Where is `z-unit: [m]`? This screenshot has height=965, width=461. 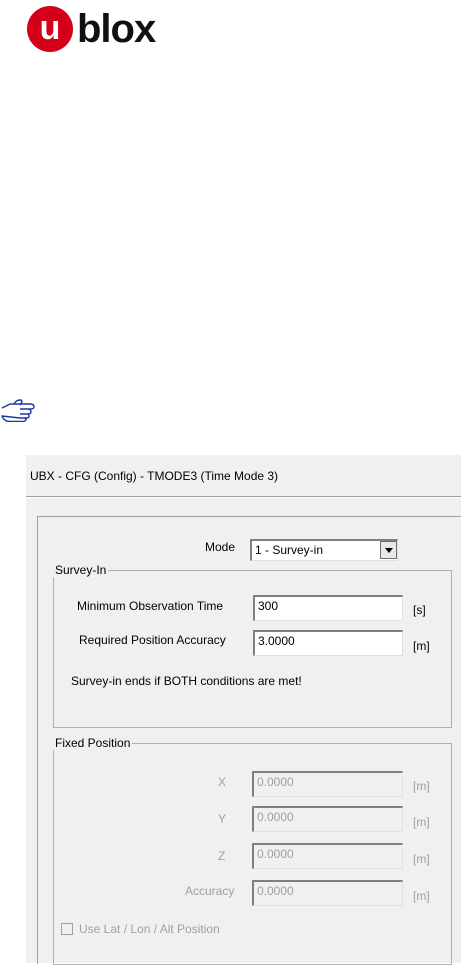
z-unit: [m] is located at coordinates (421, 859).